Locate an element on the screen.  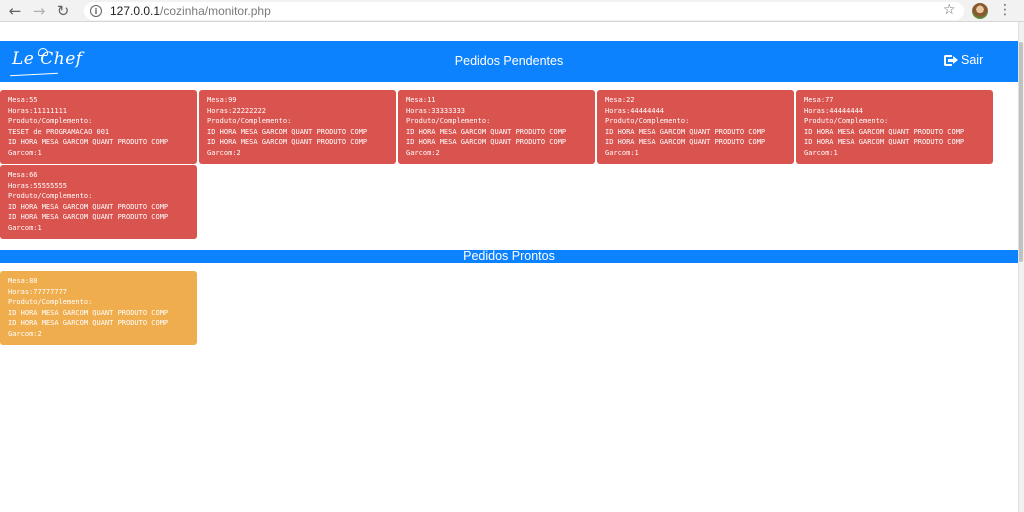
order-mesa: Mesa:77 is located at coordinates (819, 100).